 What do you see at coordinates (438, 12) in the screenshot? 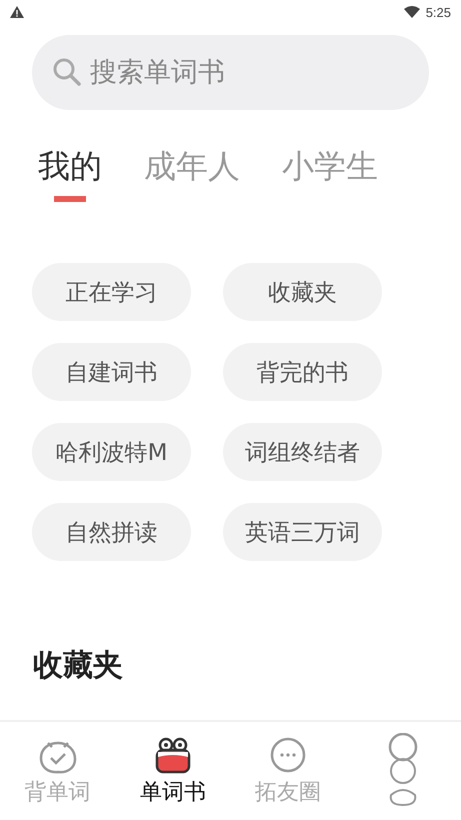
I see `status-time: 5:25` at bounding box center [438, 12].